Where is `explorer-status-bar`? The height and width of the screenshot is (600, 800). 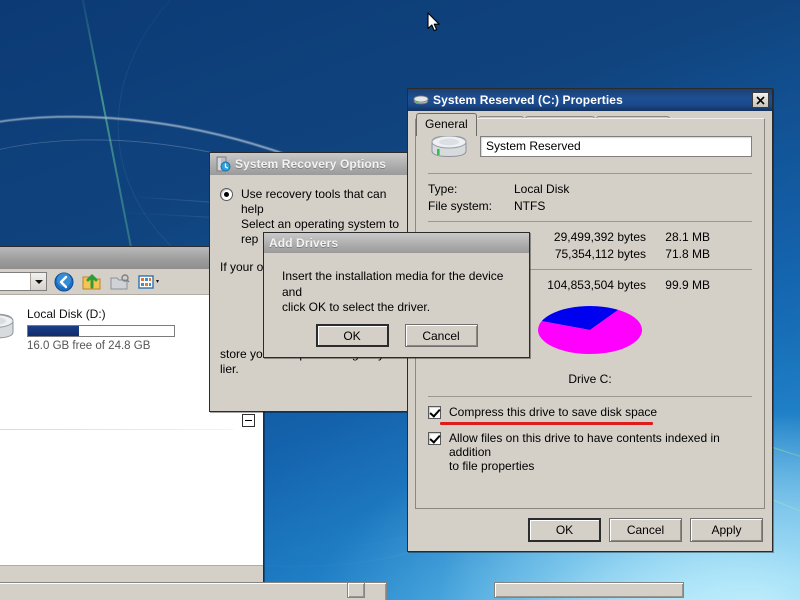
explorer-status-bar is located at coordinates (342, 582).